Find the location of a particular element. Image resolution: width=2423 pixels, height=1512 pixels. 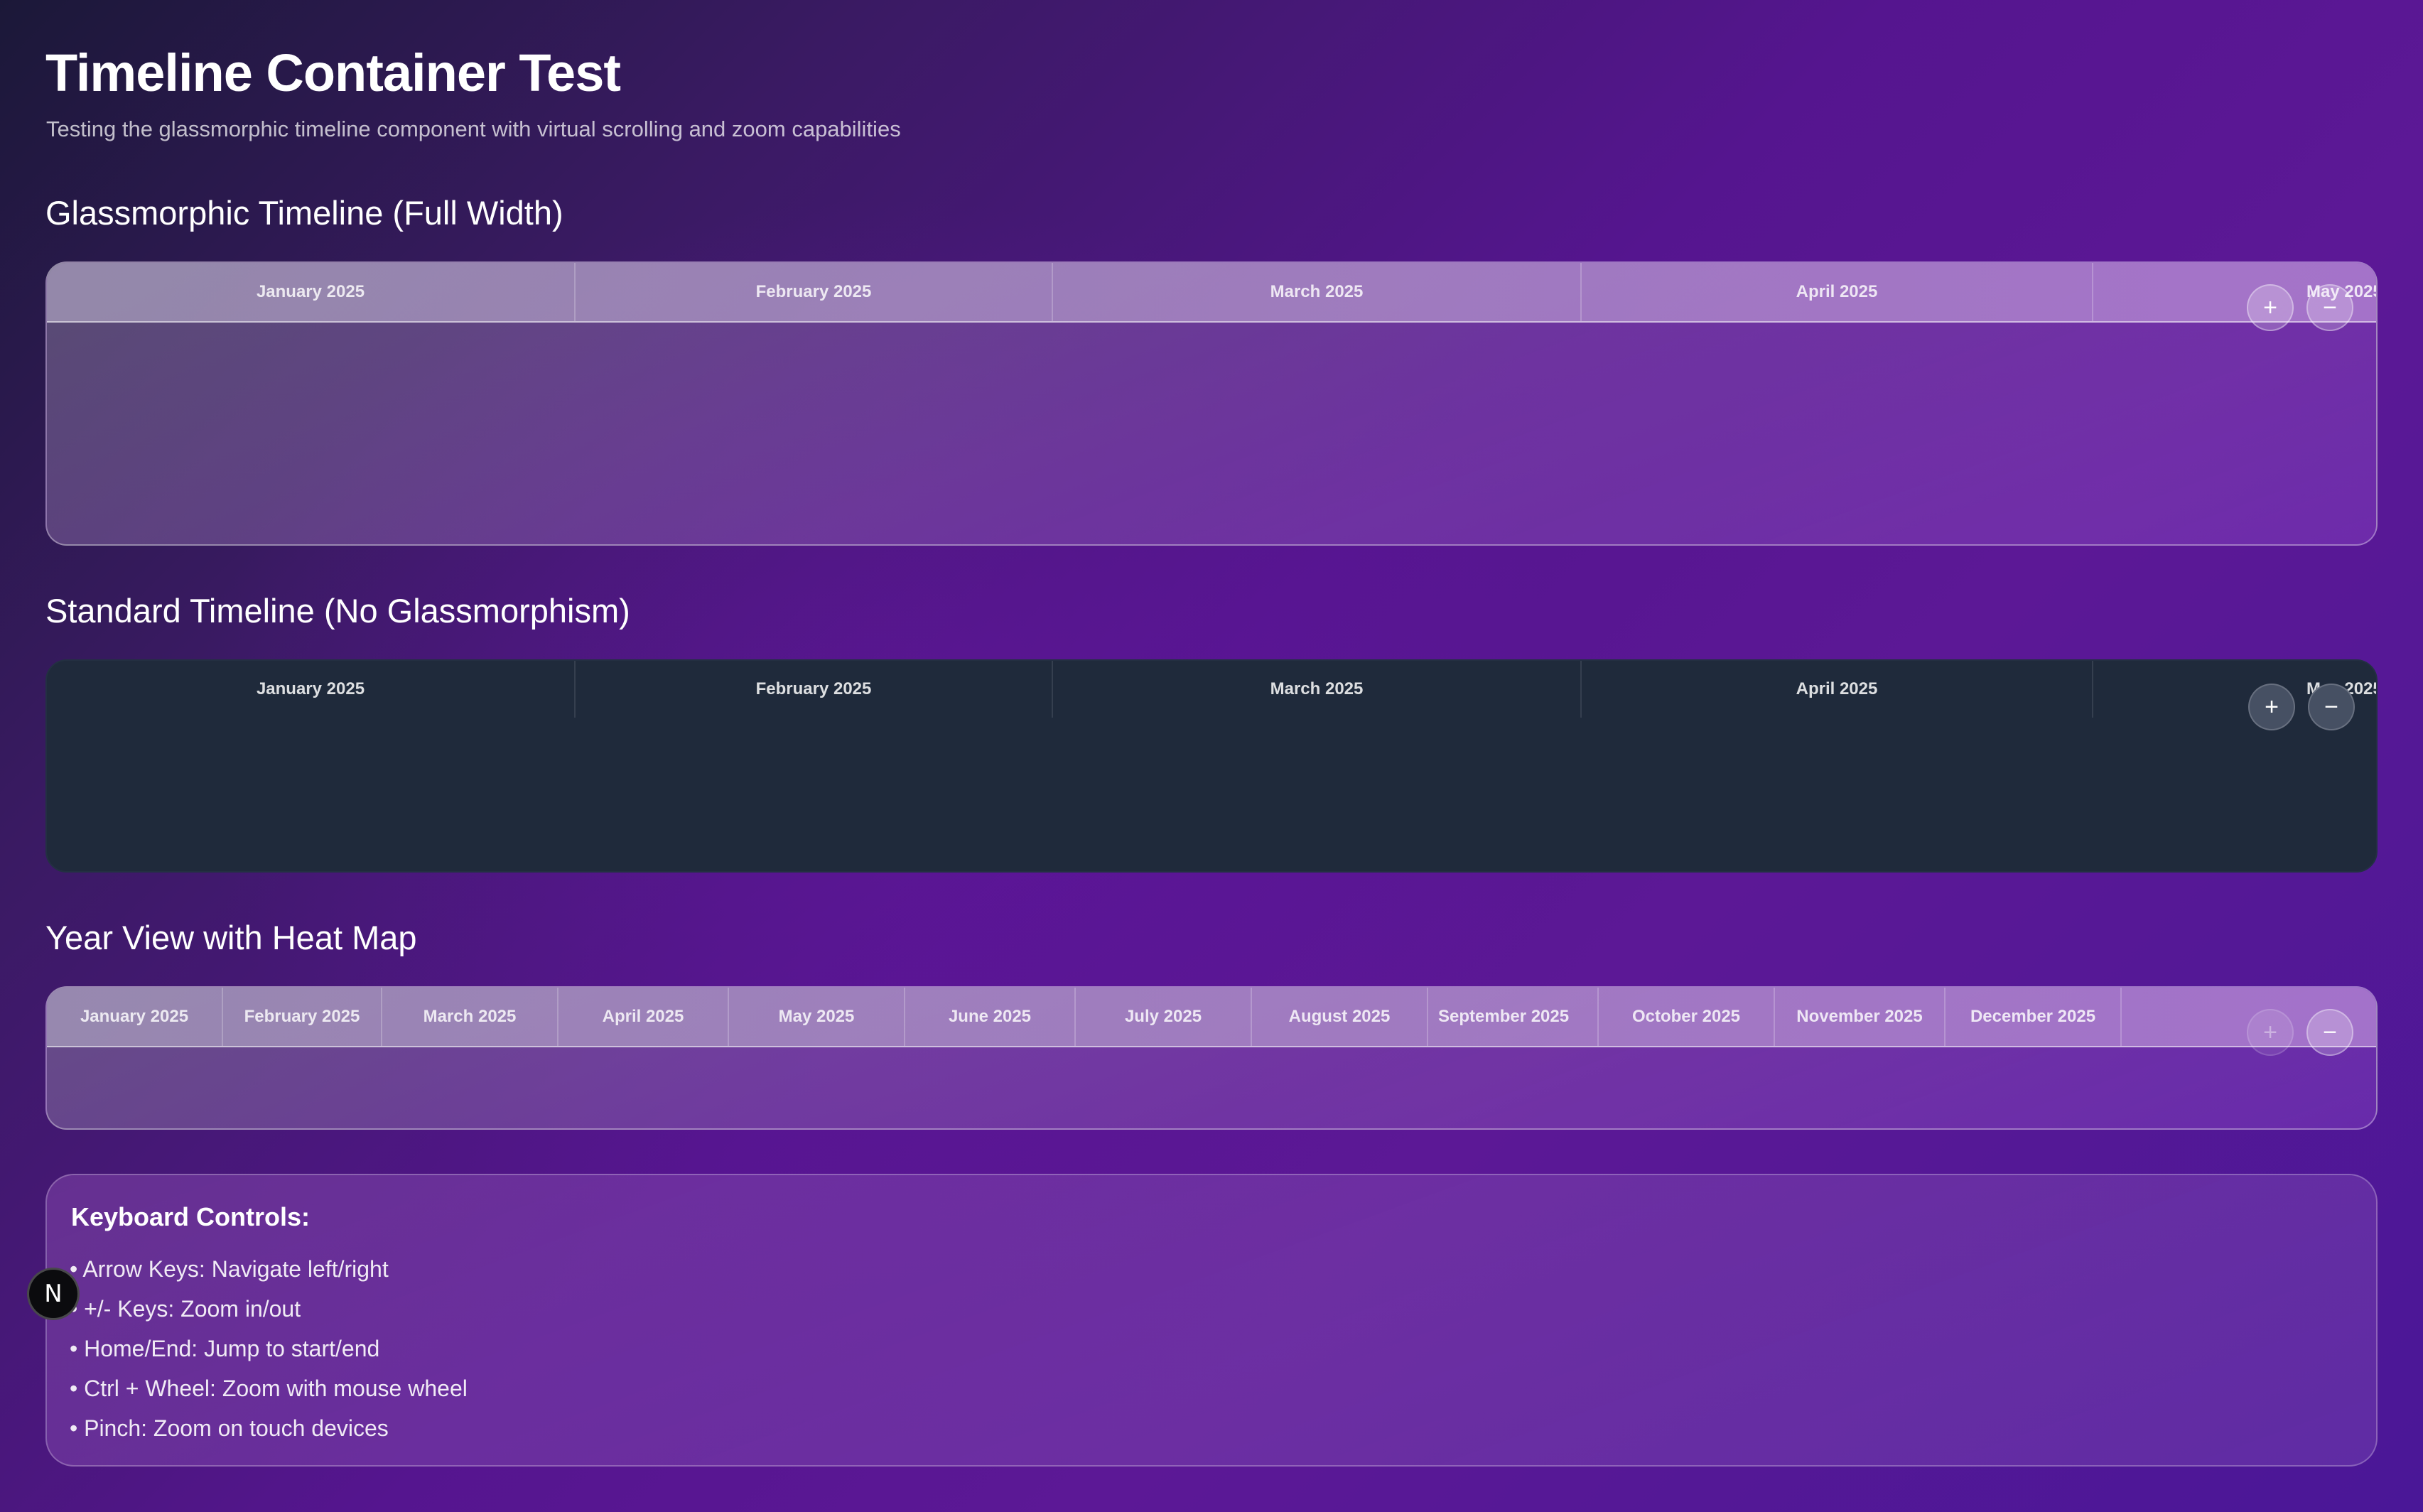

keyboard-control-item: • Ctrl + Wheel: Zoom with mouse wheel is located at coordinates (269, 1388).